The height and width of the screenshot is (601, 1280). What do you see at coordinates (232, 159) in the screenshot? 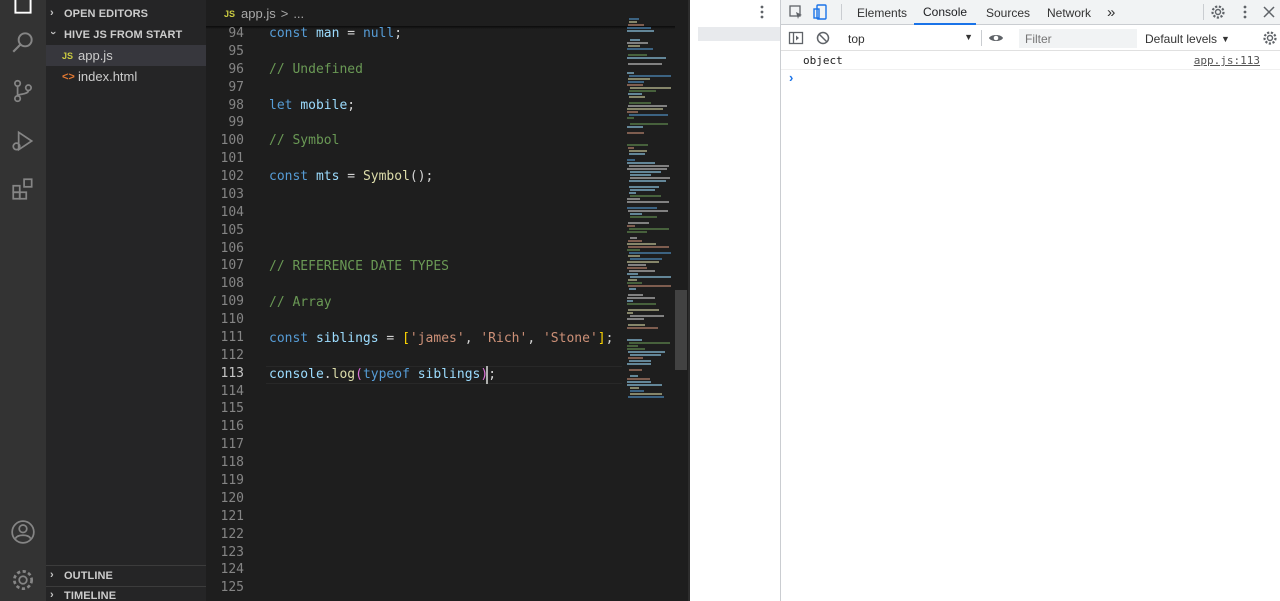
I see `line-number: 101` at bounding box center [232, 159].